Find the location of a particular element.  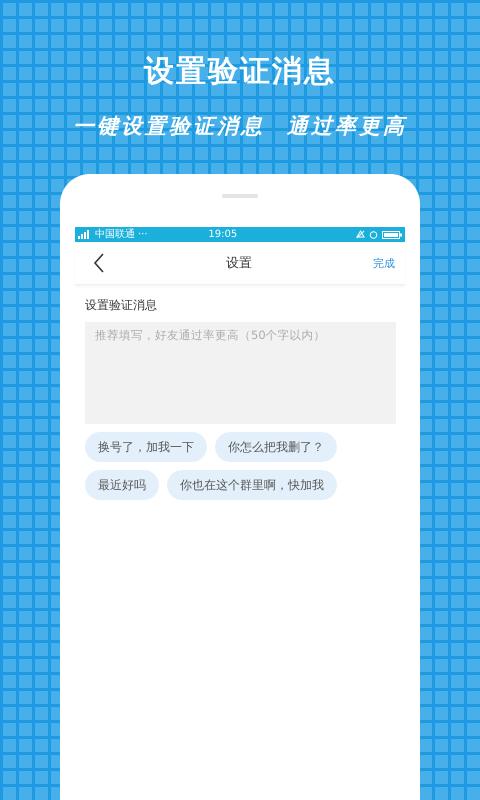

page-title: 设置 is located at coordinates (239, 263).